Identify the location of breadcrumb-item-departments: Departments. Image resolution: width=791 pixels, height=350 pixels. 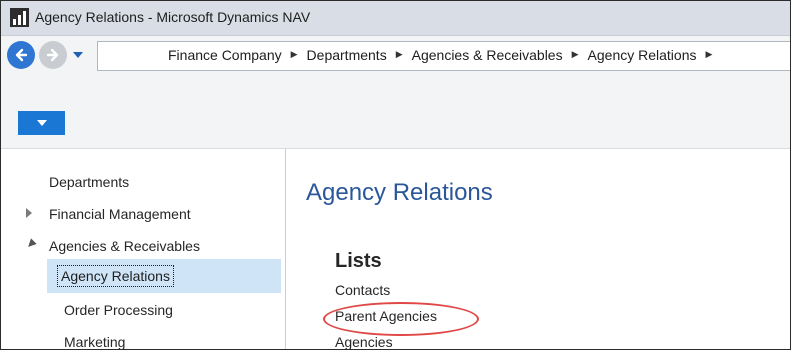
(347, 55).